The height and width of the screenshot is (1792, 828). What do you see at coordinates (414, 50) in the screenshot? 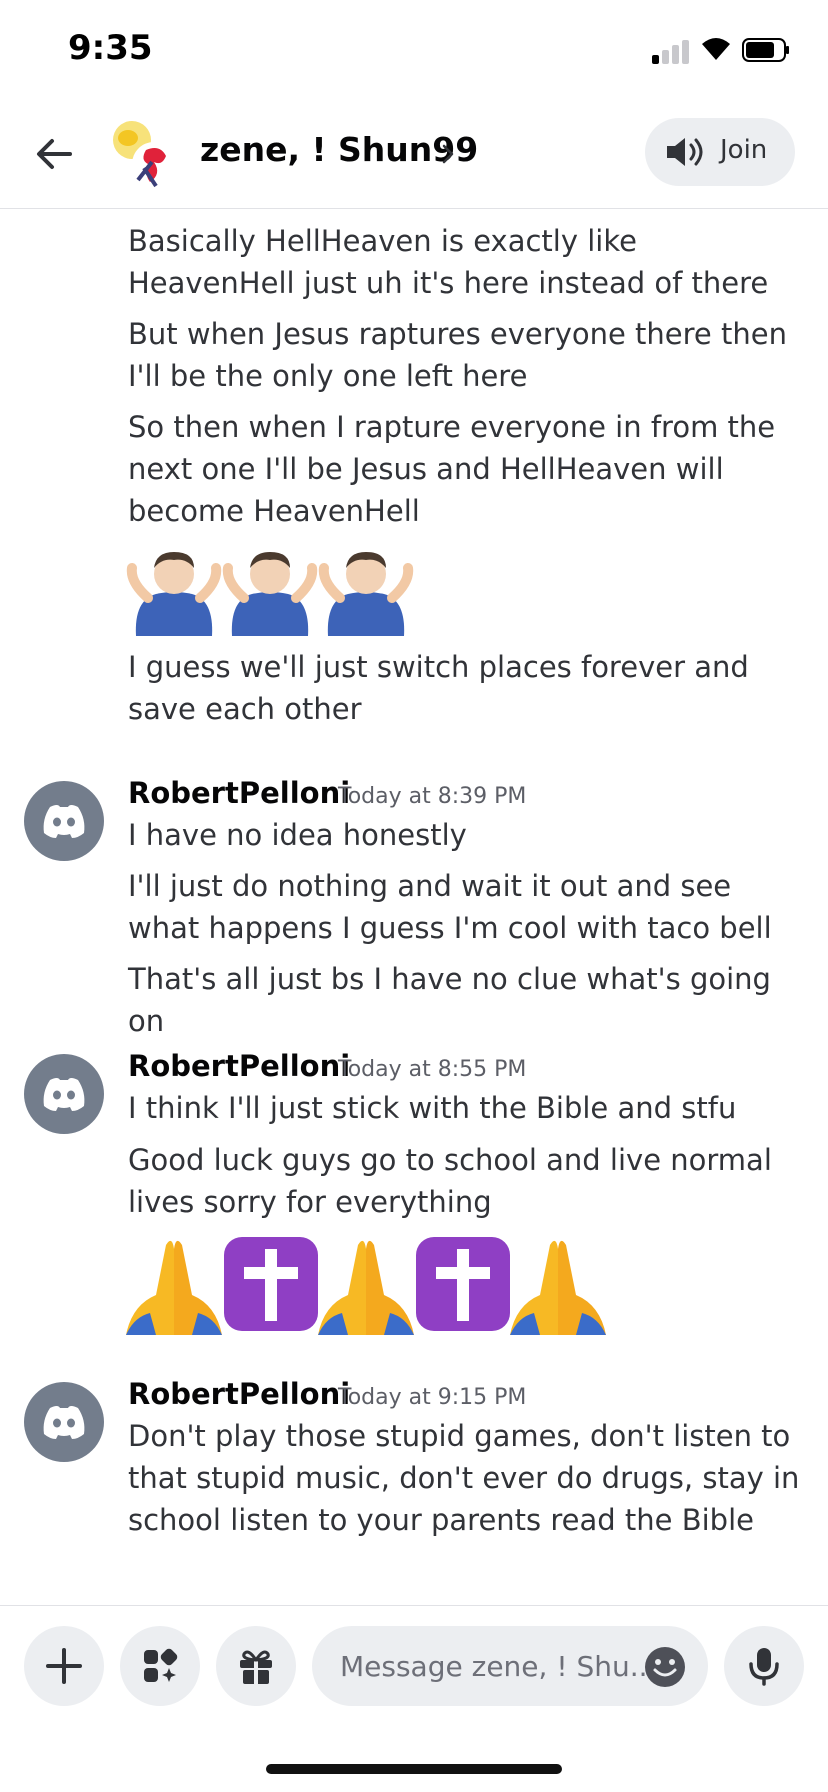
I see `status-bar: 9:35` at bounding box center [414, 50].